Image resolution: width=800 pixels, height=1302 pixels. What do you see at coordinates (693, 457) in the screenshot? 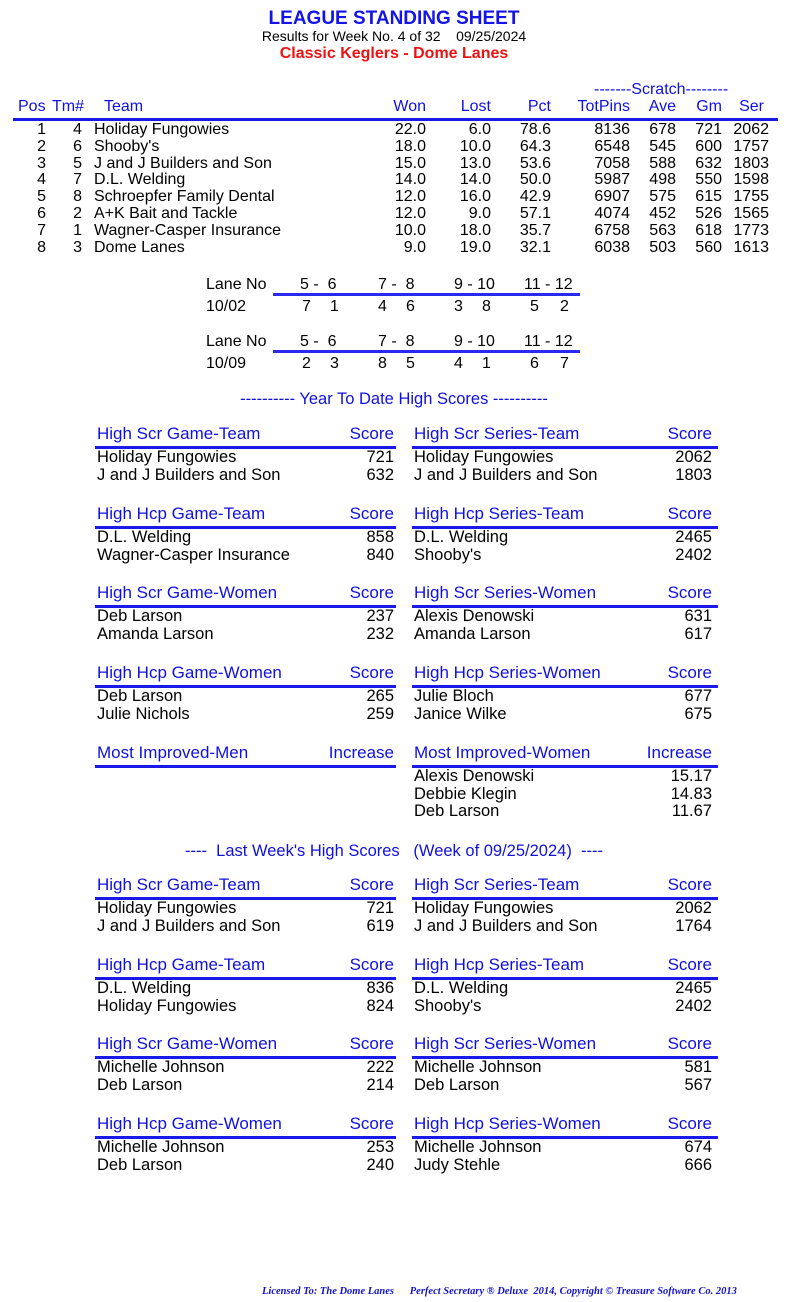
I see `score-value: 2062` at bounding box center [693, 457].